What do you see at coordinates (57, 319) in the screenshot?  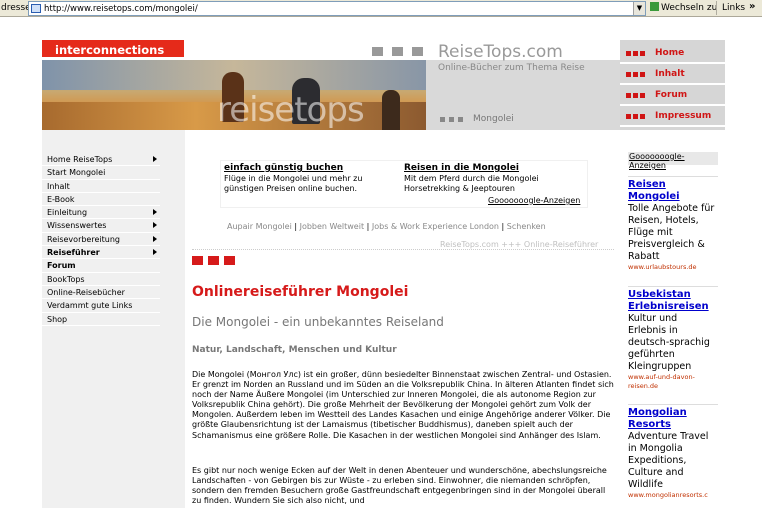 I see `left-nav-label: Shop` at bounding box center [57, 319].